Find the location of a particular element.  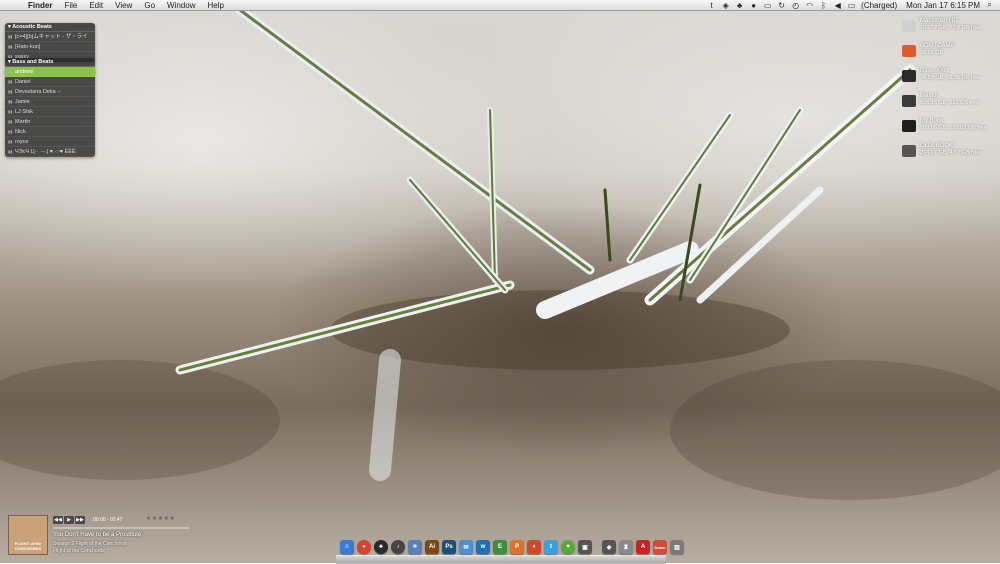

dock-tweetie-icon: t is located at coordinates (551, 547).